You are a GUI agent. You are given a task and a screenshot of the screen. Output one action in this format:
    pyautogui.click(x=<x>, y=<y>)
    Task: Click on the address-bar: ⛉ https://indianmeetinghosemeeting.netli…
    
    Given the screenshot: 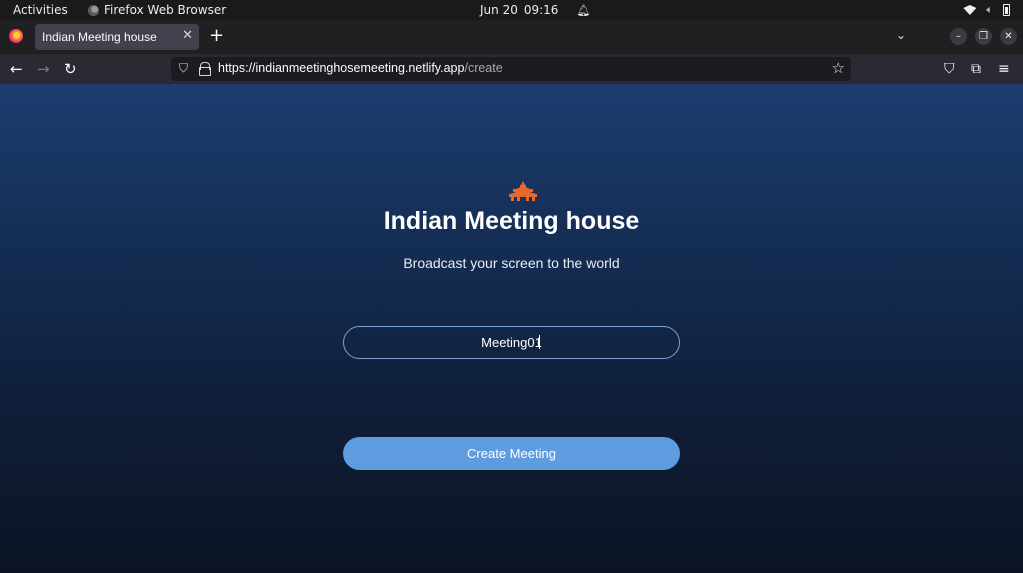 What is the action you would take?
    pyautogui.click(x=511, y=69)
    